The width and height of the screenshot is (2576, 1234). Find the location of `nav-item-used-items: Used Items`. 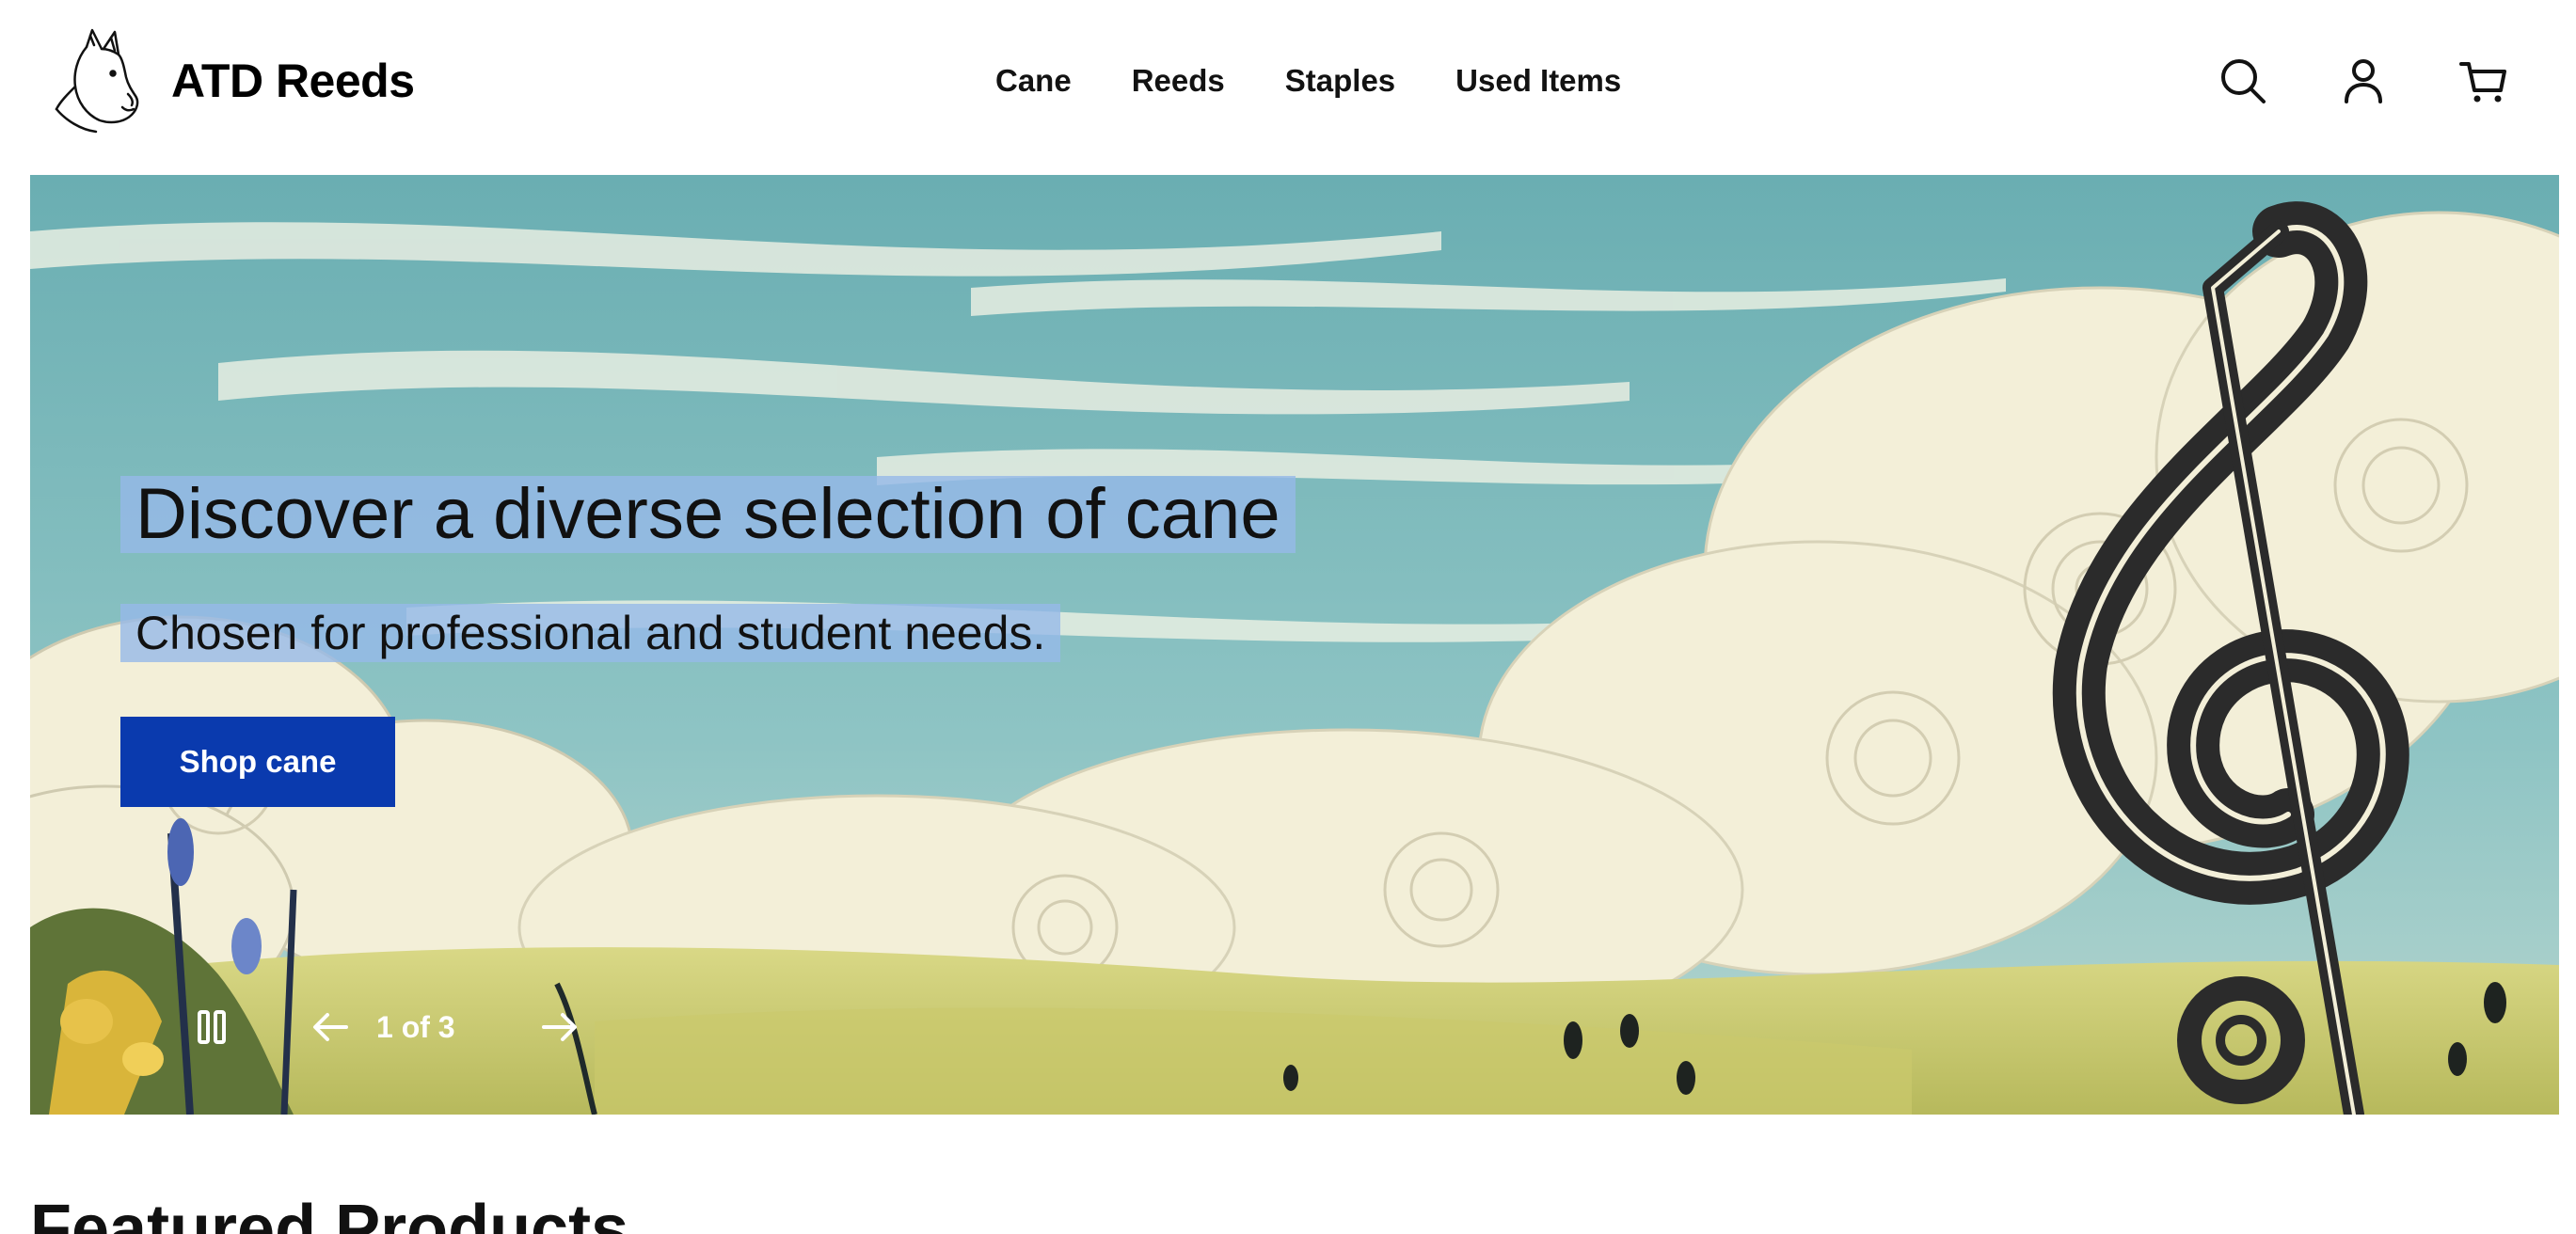

nav-item-used-items: Used Items is located at coordinates (1538, 80).